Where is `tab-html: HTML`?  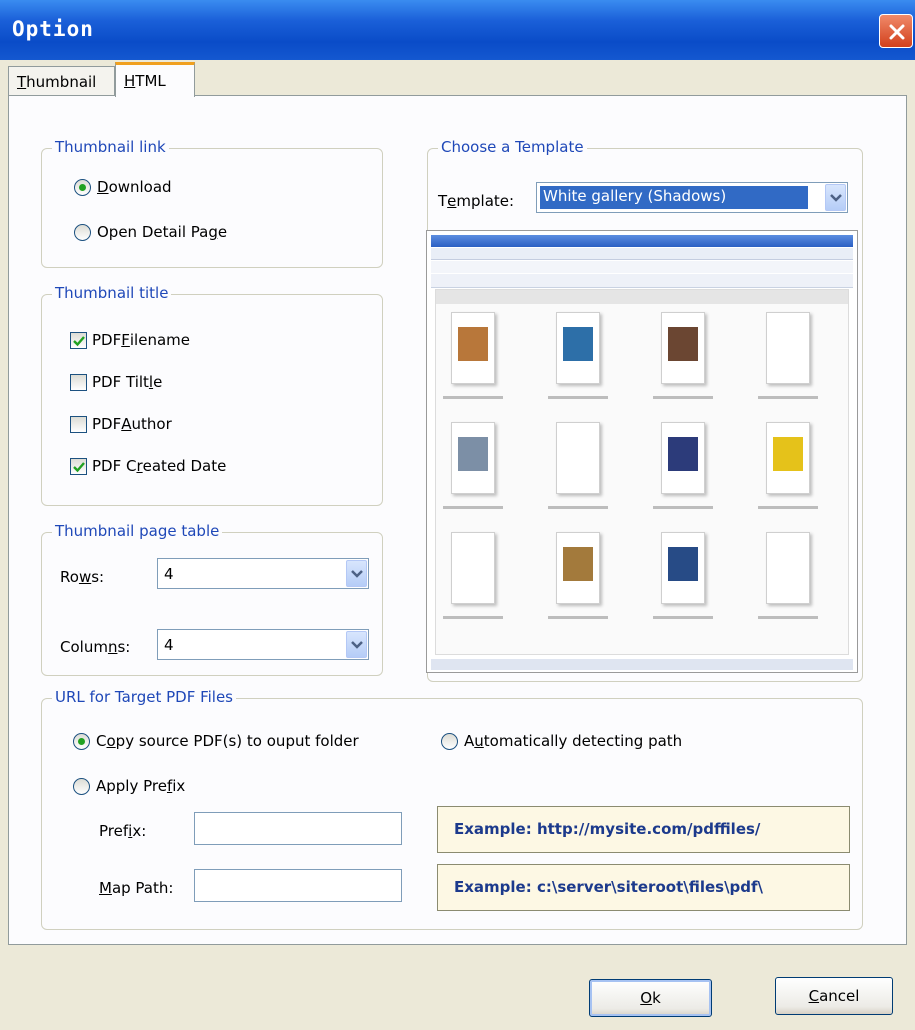
tab-html: HTML is located at coordinates (155, 79).